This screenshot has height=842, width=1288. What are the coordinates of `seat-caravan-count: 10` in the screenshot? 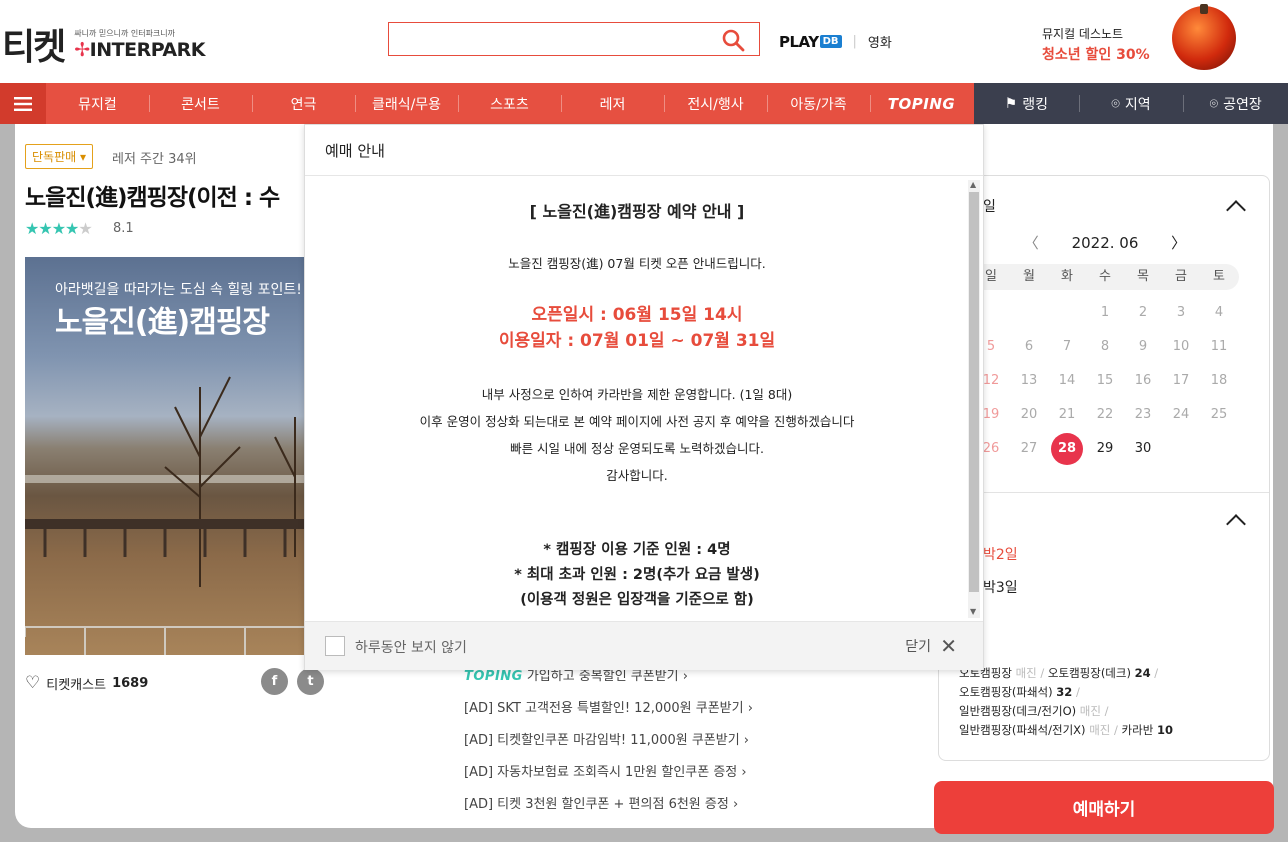 It's located at (1164, 730).